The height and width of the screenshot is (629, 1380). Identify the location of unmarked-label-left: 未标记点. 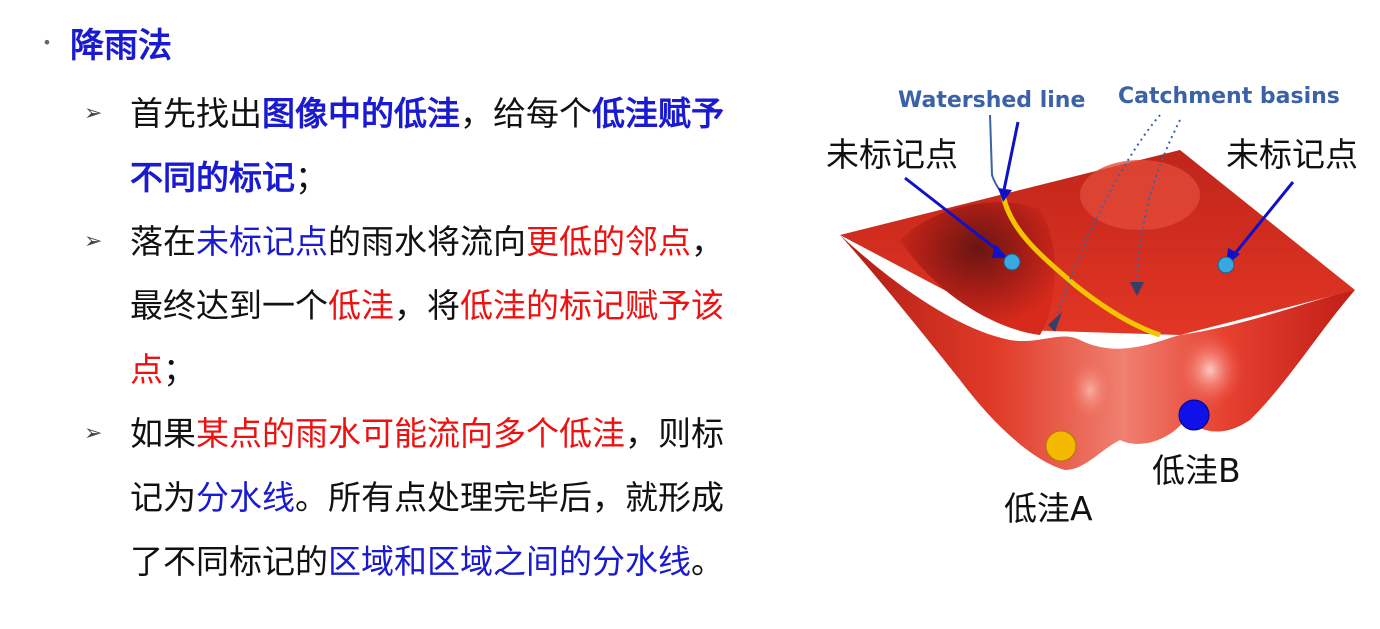
(892, 154).